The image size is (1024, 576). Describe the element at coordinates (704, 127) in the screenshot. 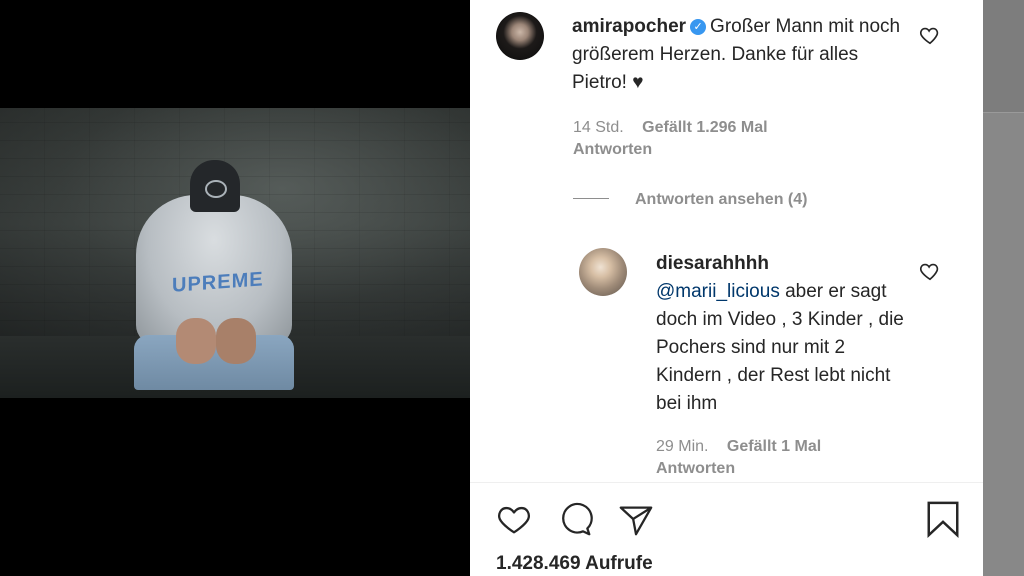

I see `caption-likes: Gefällt 1.296 Mal` at that location.